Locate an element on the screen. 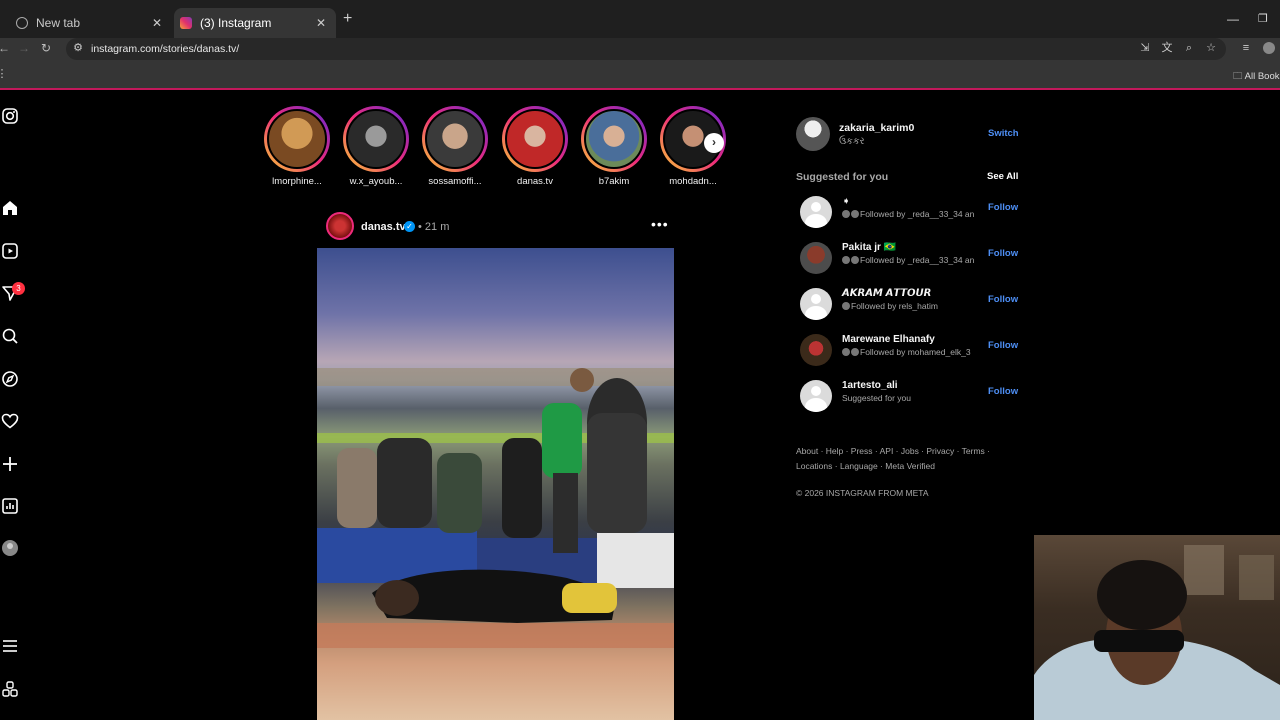 The width and height of the screenshot is (1280, 720). suggestion-row: ➧ Followed by _reda__33_34 an Follow is located at coordinates (908, 212).